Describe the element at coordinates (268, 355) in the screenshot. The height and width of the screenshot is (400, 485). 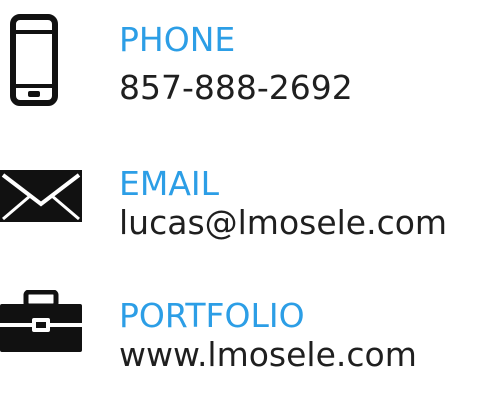
I see `portfolio-link: www.lmosele.com` at that location.